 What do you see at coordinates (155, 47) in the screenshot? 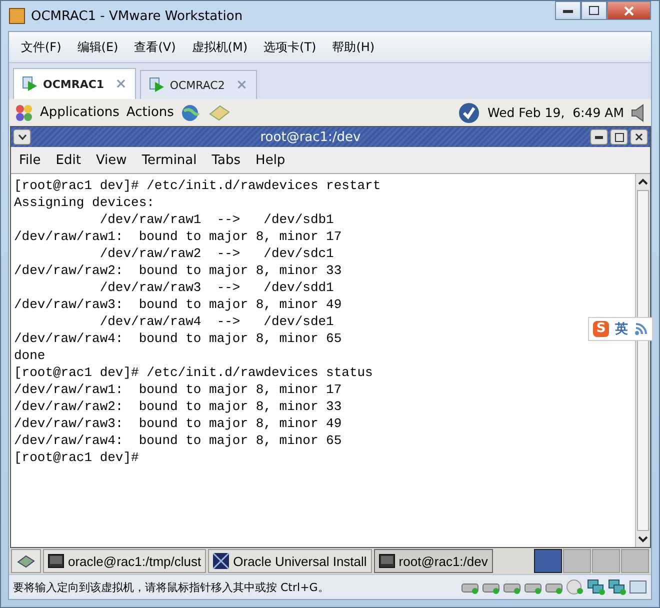
I see `menu-item: 查看(V)` at bounding box center [155, 47].